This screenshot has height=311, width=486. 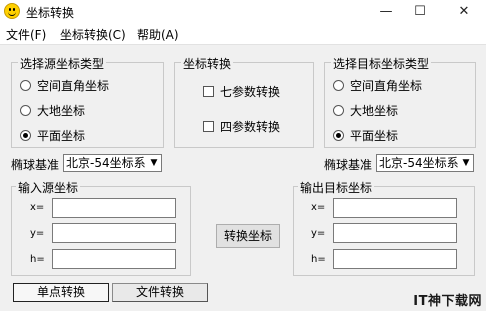 I want to click on target-ellipsoid-value: 北京-54坐标系, so click(x=419, y=163).